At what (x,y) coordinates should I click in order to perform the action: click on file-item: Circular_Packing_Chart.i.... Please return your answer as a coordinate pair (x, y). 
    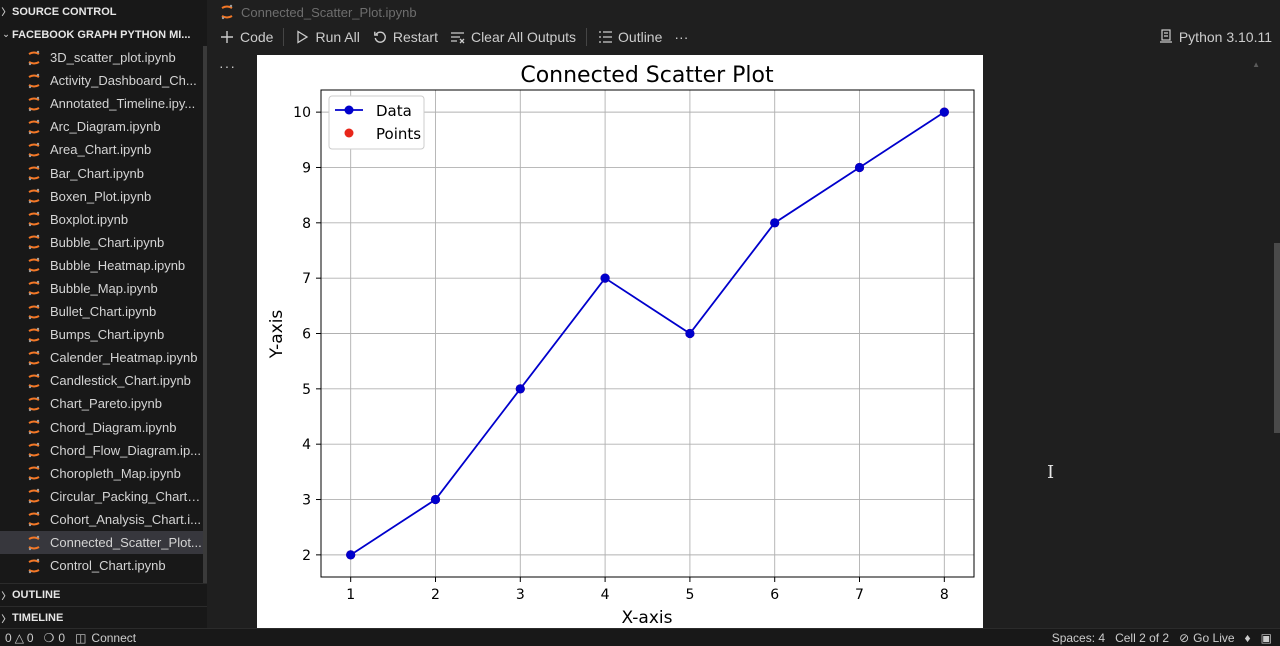
    Looking at the image, I should click on (101, 496).